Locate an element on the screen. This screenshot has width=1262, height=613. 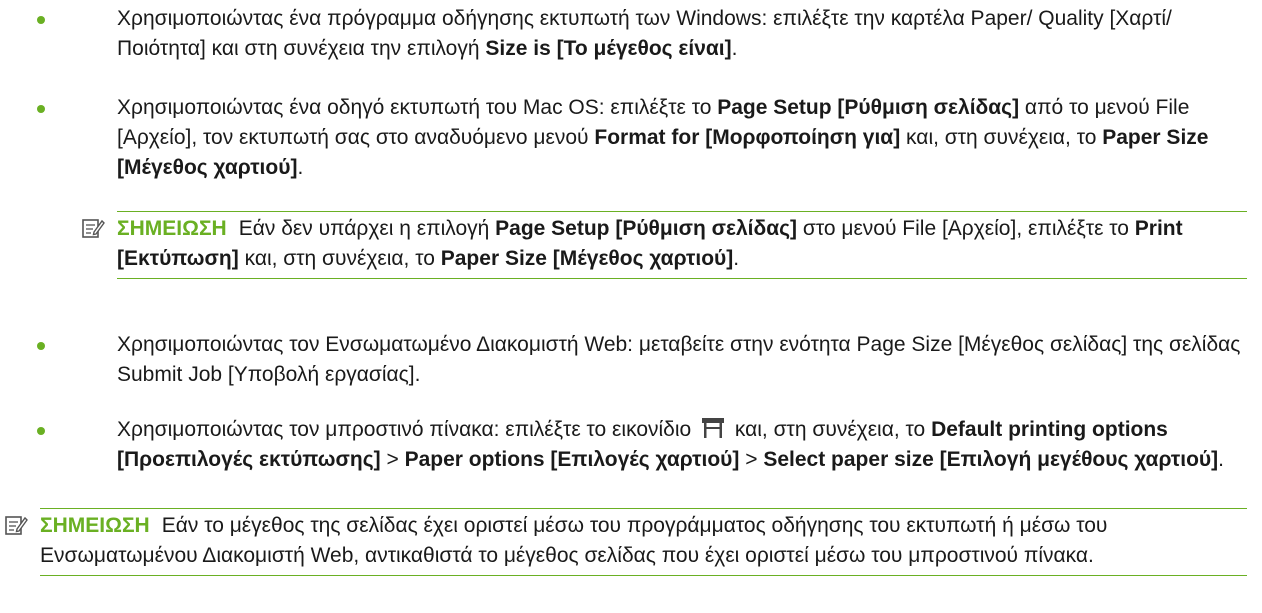
bold-text-run: Paper options [Επιλογές χαρτιού] is located at coordinates (572, 459).